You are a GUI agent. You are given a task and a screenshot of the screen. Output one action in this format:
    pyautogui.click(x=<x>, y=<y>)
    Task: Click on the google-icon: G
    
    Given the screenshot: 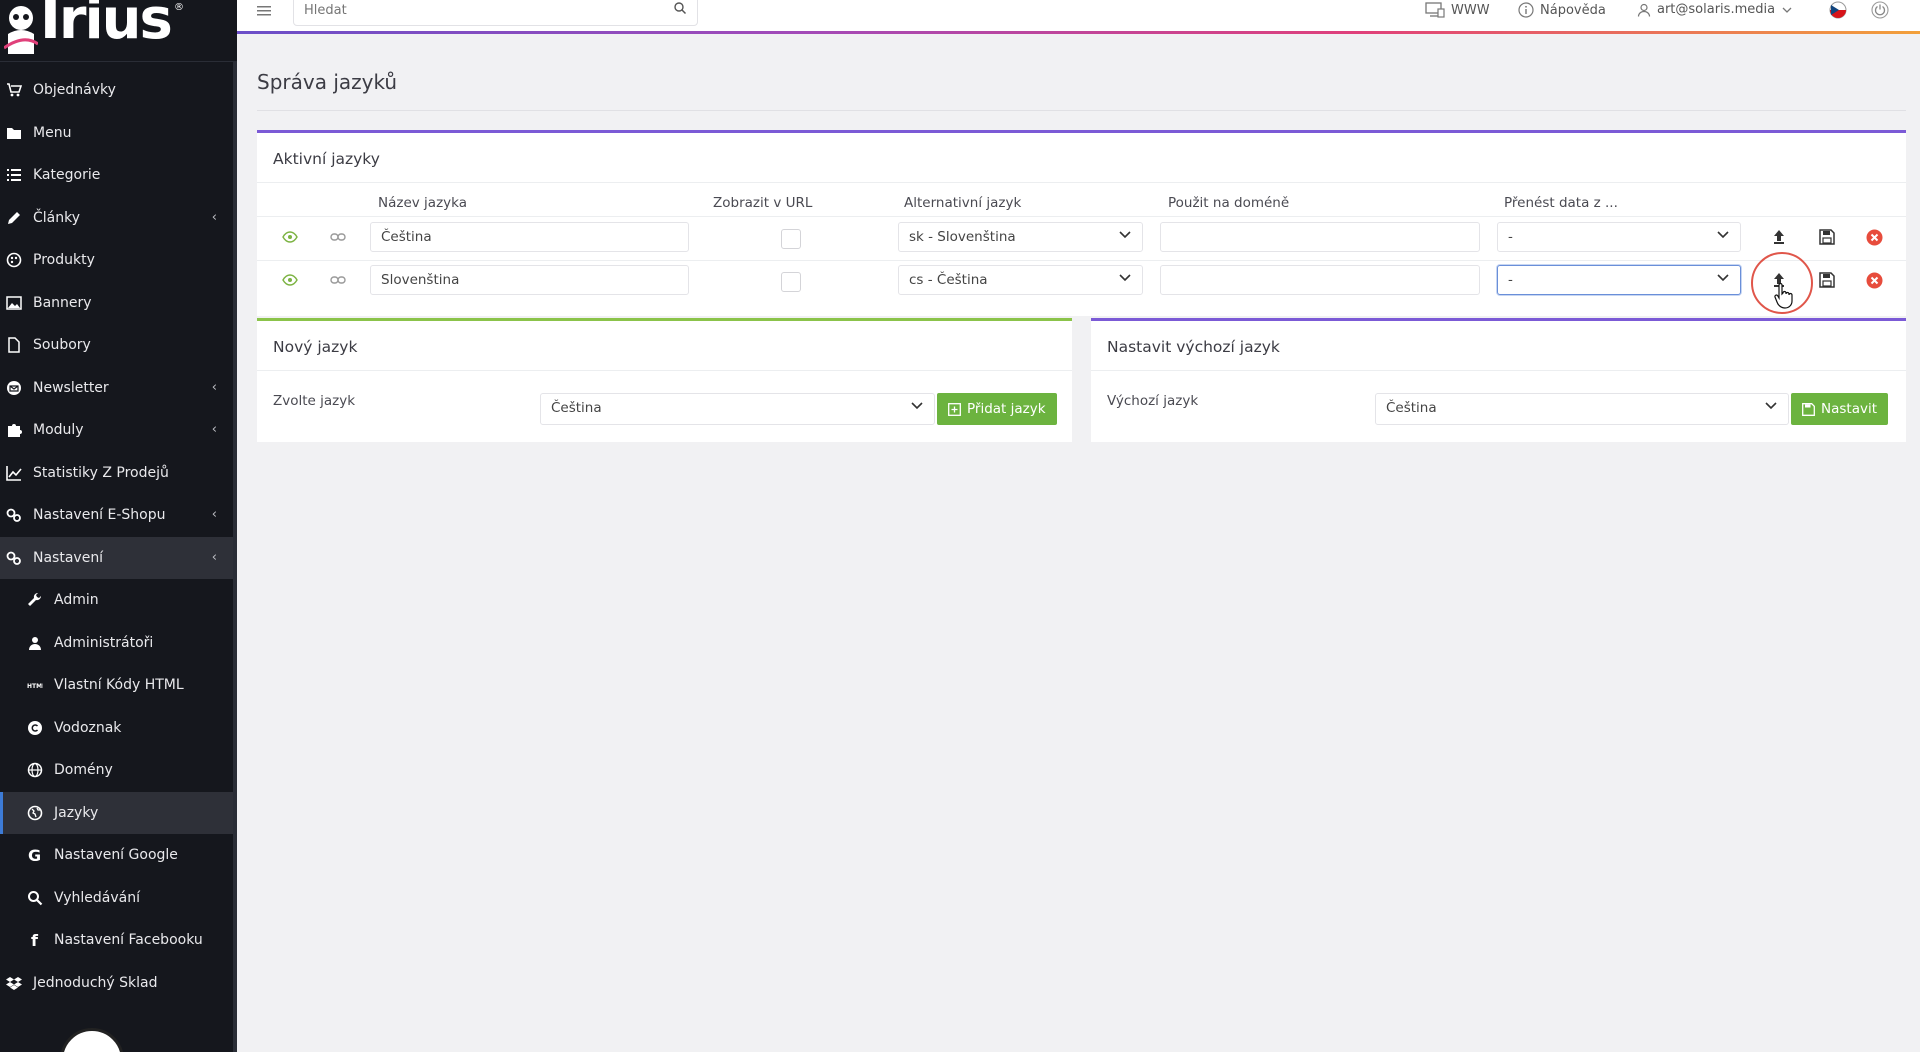 What is the action you would take?
    pyautogui.click(x=35, y=855)
    